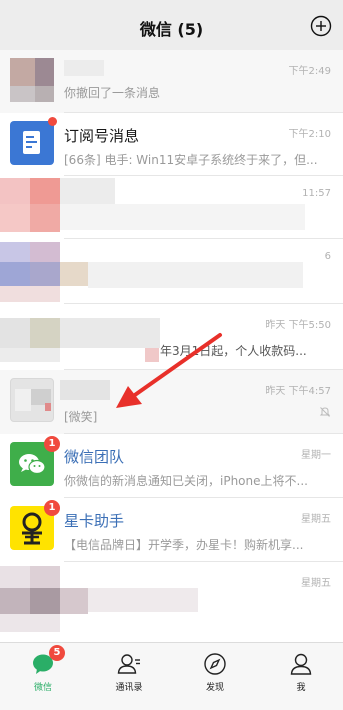 The image size is (343, 710). I want to click on subscription-icon, so click(32, 143).